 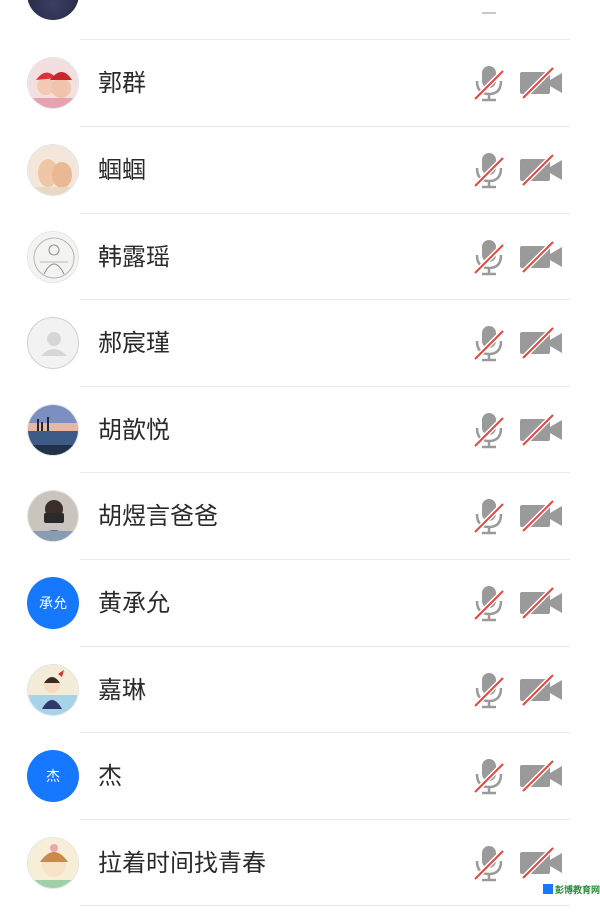 I want to click on list-item: 蝈蝈, so click(x=300, y=170).